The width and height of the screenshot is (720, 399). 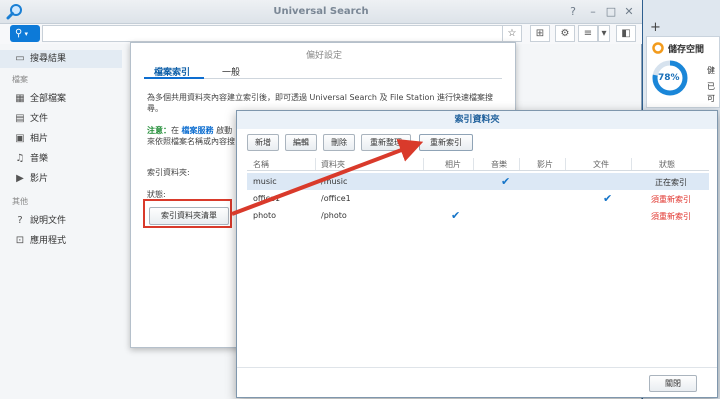 I want to click on storage-text-2: 已, so click(x=711, y=86).